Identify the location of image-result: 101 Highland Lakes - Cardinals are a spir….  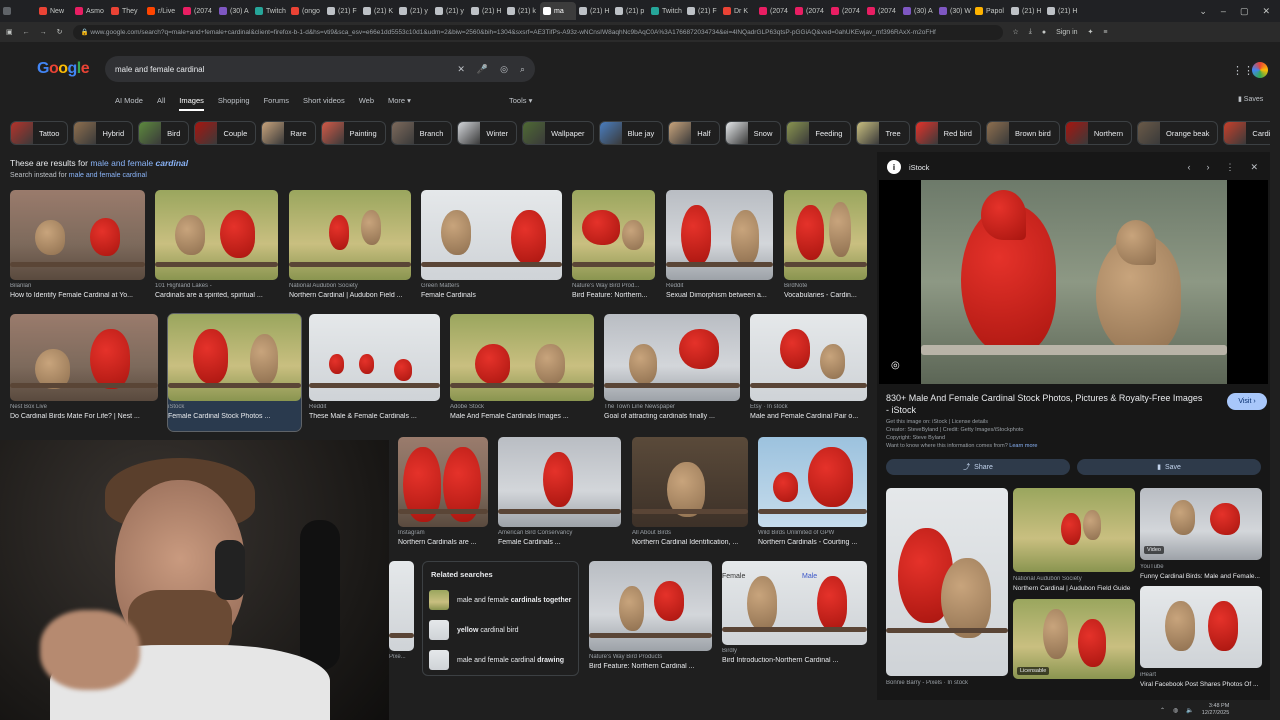
(216, 250).